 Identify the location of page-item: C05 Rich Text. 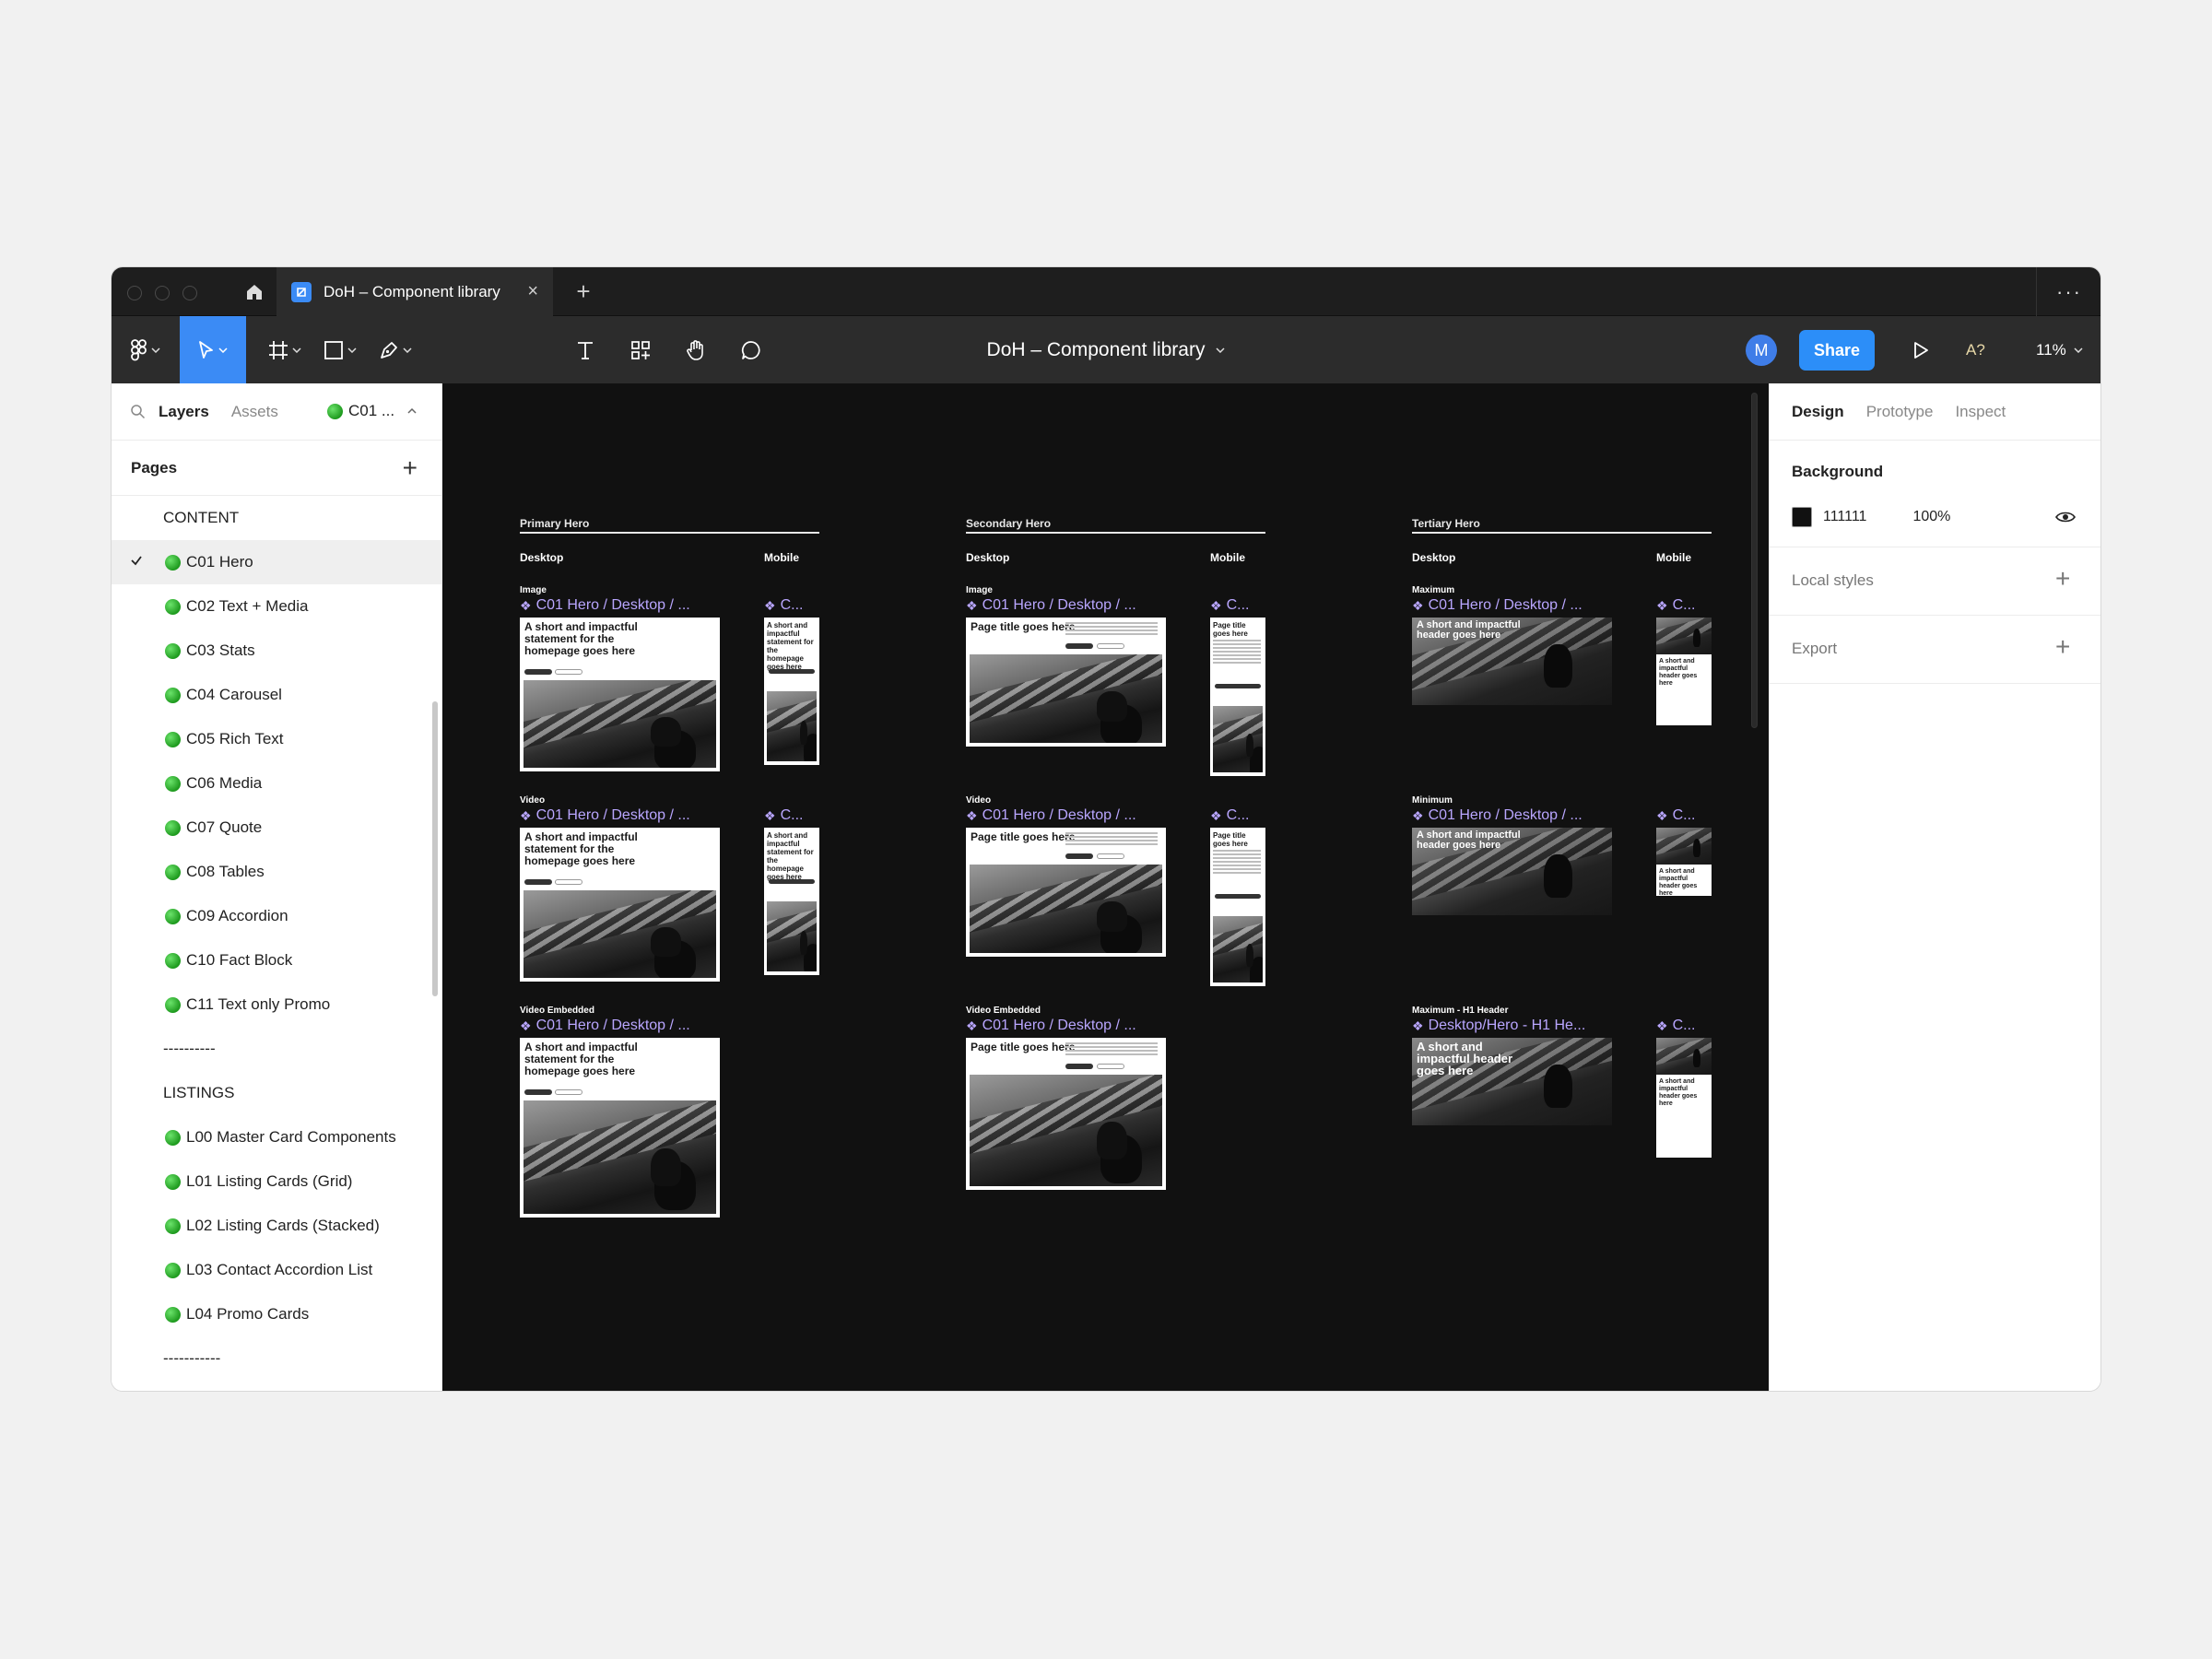
(276, 739).